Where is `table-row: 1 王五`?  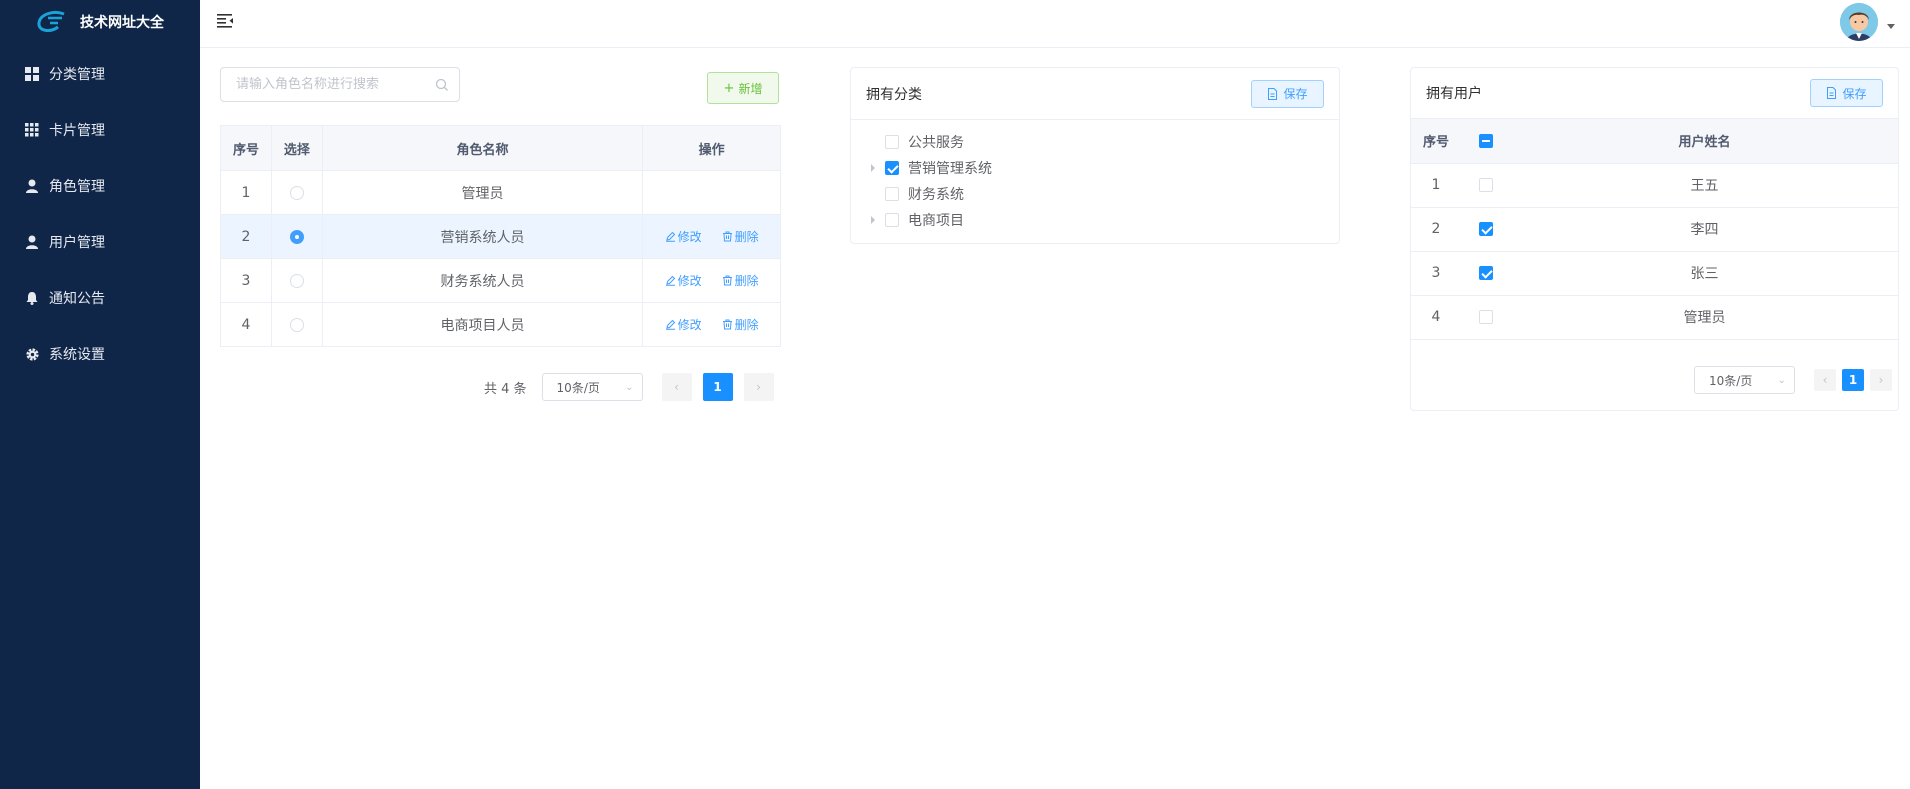 table-row: 1 王五 is located at coordinates (1654, 185).